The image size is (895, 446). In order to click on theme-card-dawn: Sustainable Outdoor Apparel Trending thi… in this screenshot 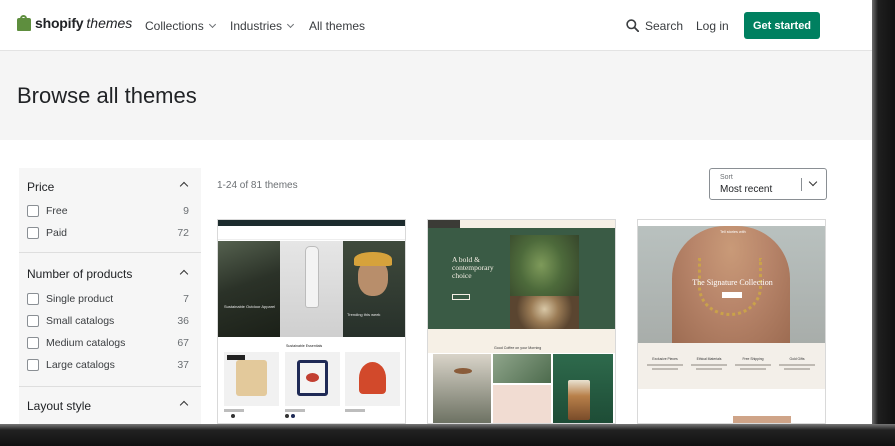, I will do `click(311, 321)`.